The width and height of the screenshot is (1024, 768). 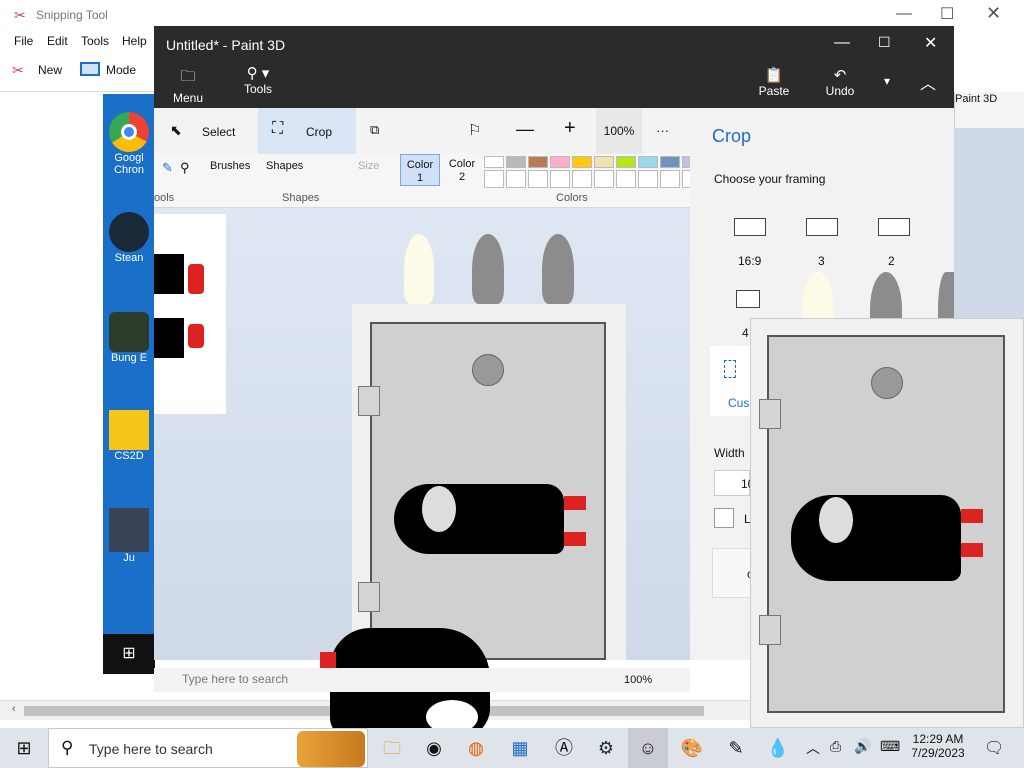 What do you see at coordinates (188, 85) in the screenshot?
I see `menu-button: 🗀 Menu` at bounding box center [188, 85].